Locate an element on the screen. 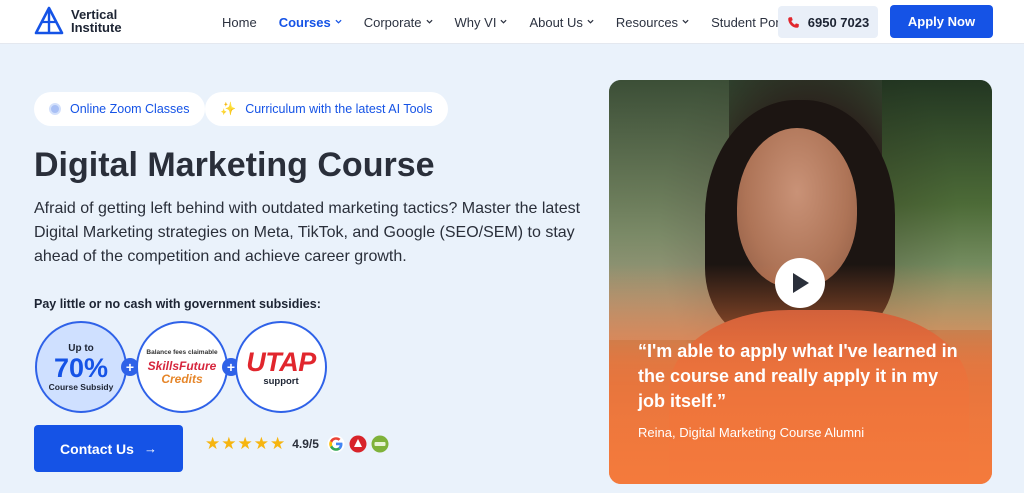  subsidy-up-to: Up to is located at coordinates (81, 348).